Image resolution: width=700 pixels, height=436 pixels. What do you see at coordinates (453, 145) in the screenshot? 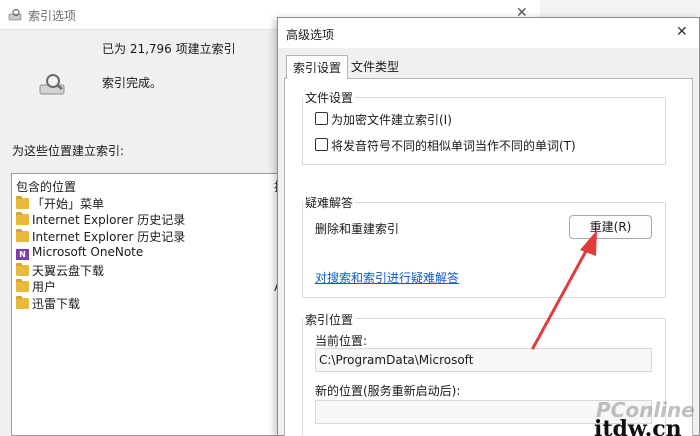
I see `diacritics-label: 将发音符号不同的相似单词当作不同的单词(T)` at bounding box center [453, 145].